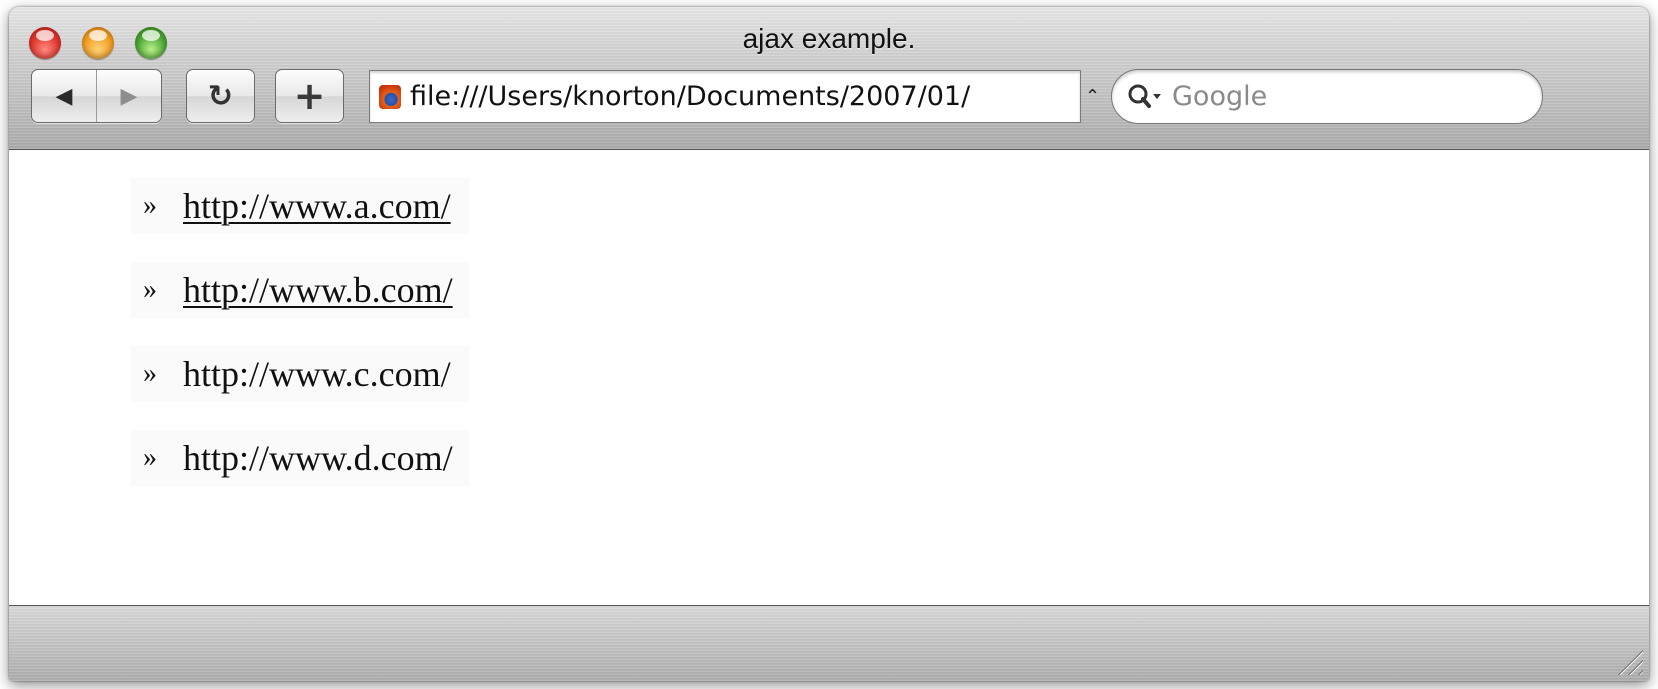 Image resolution: width=1658 pixels, height=689 pixels. I want to click on back-forward-buttons: ◀ ▶, so click(96, 96).